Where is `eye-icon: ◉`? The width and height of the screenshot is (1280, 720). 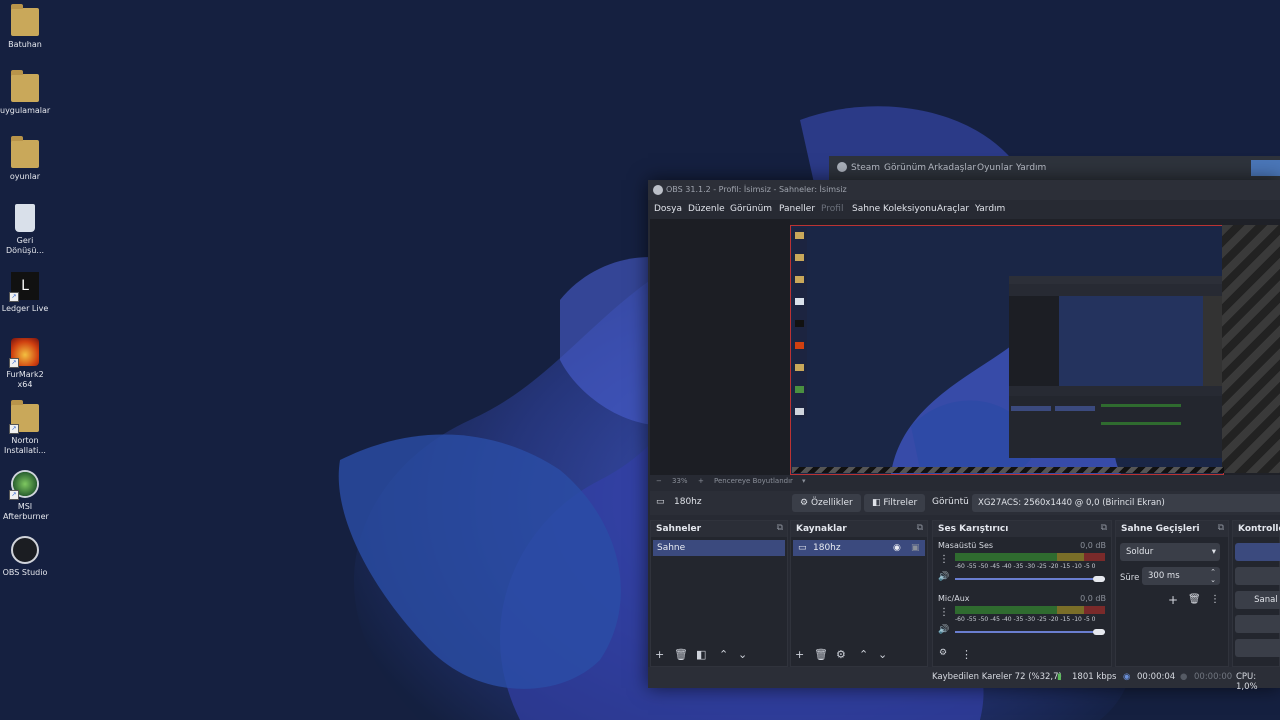
eye-icon: ◉ is located at coordinates (897, 548).